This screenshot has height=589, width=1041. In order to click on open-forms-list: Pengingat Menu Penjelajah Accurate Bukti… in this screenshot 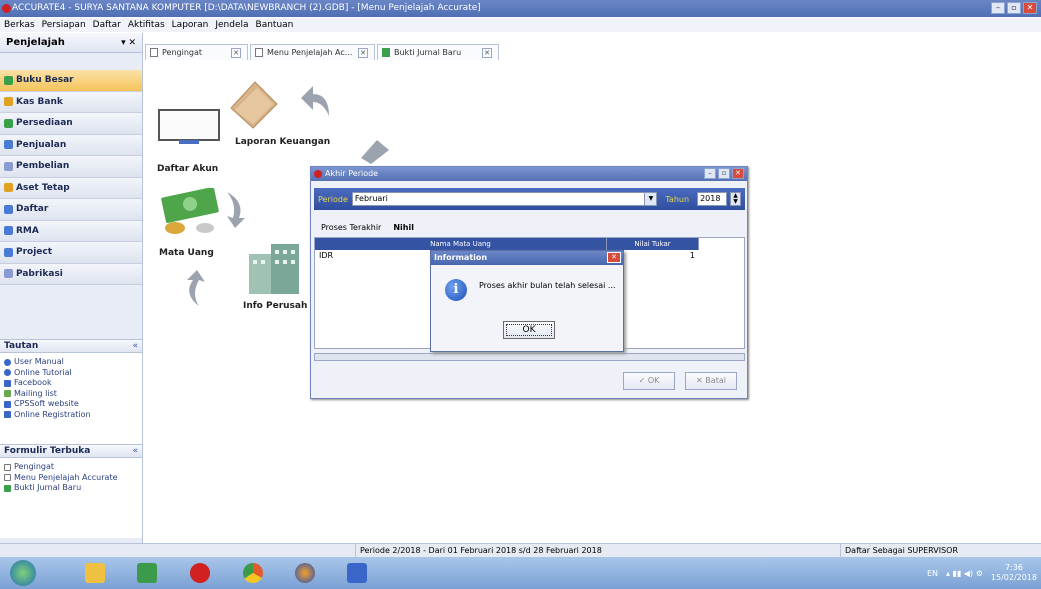, I will do `click(71, 498)`.